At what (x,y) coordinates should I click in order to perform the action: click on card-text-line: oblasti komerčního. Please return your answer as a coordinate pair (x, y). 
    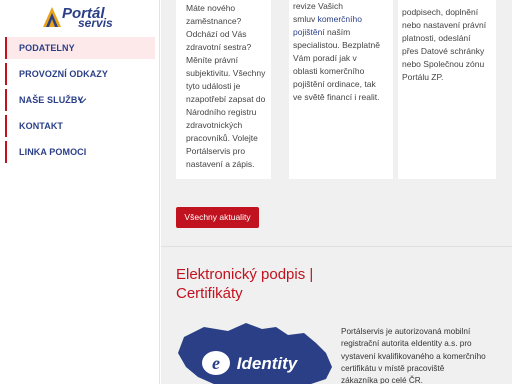
    Looking at the image, I should click on (329, 71).